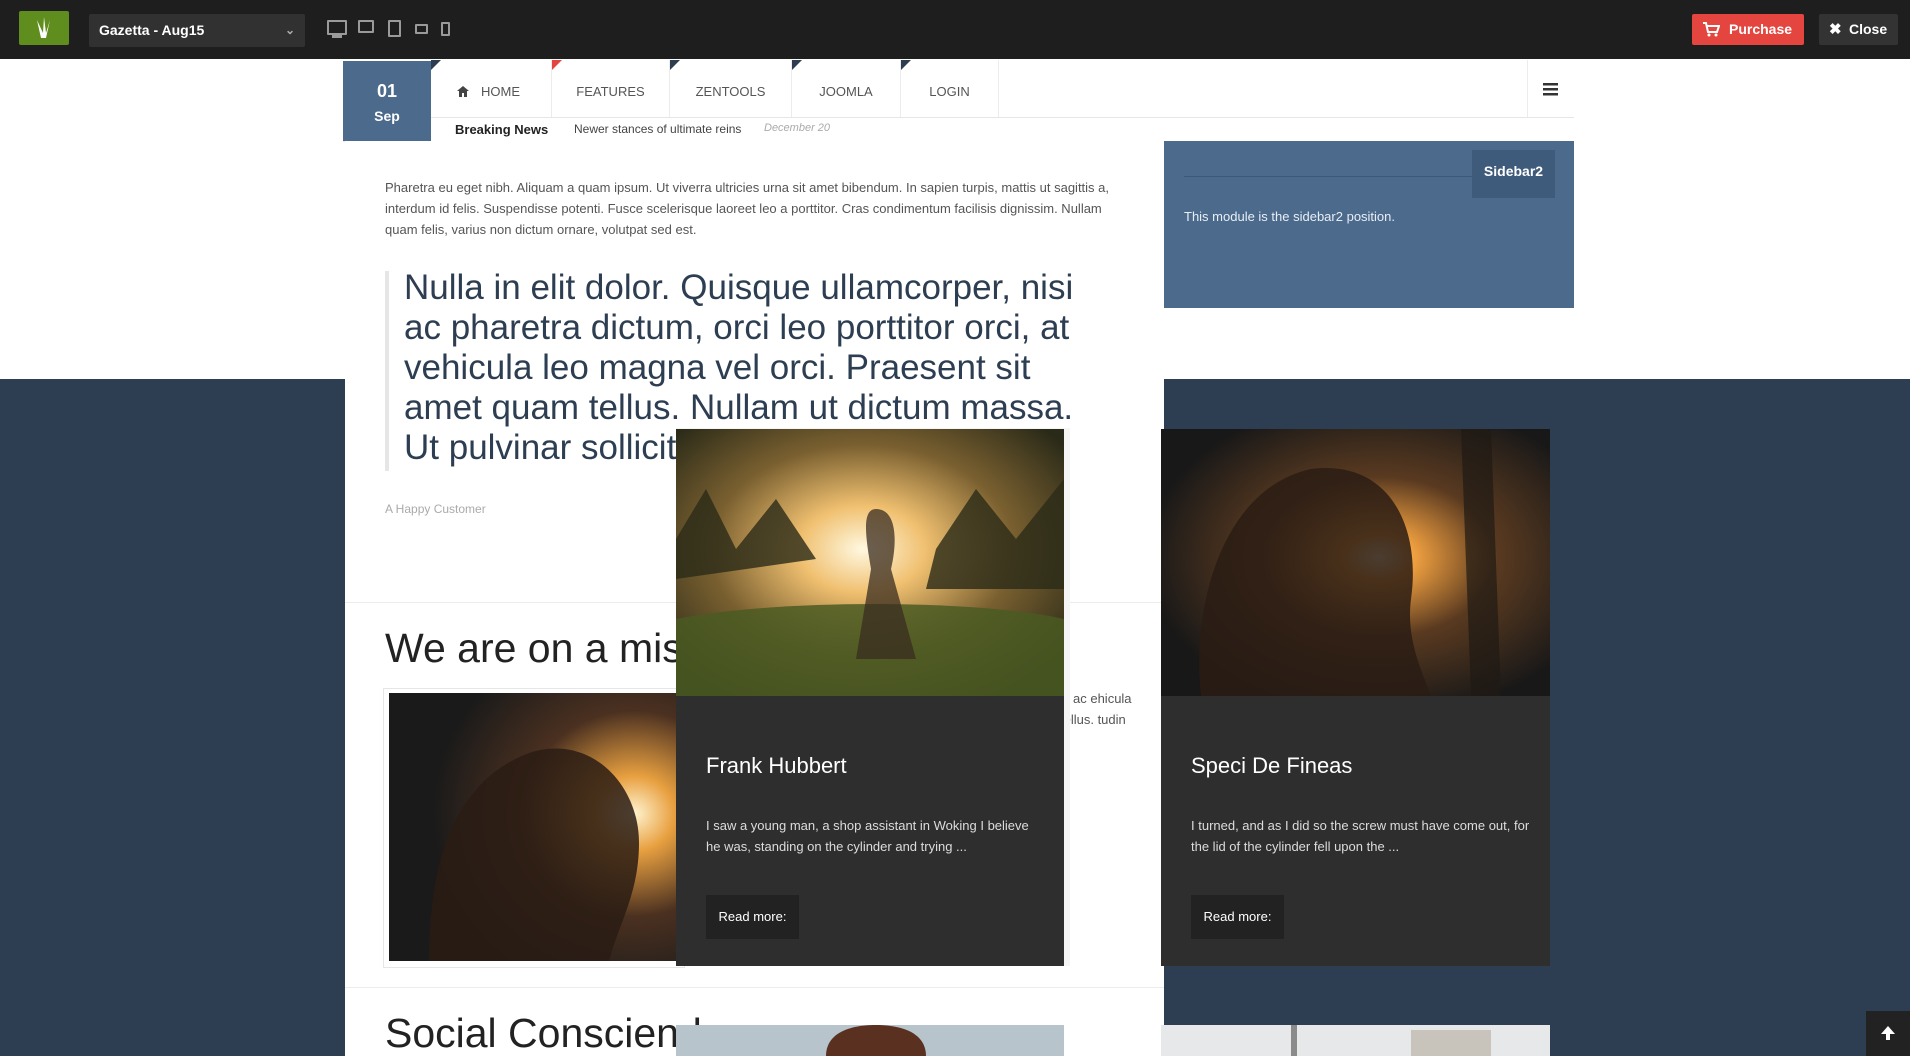 This screenshot has height=1057, width=1910. I want to click on close-label: Close, so click(1868, 29).